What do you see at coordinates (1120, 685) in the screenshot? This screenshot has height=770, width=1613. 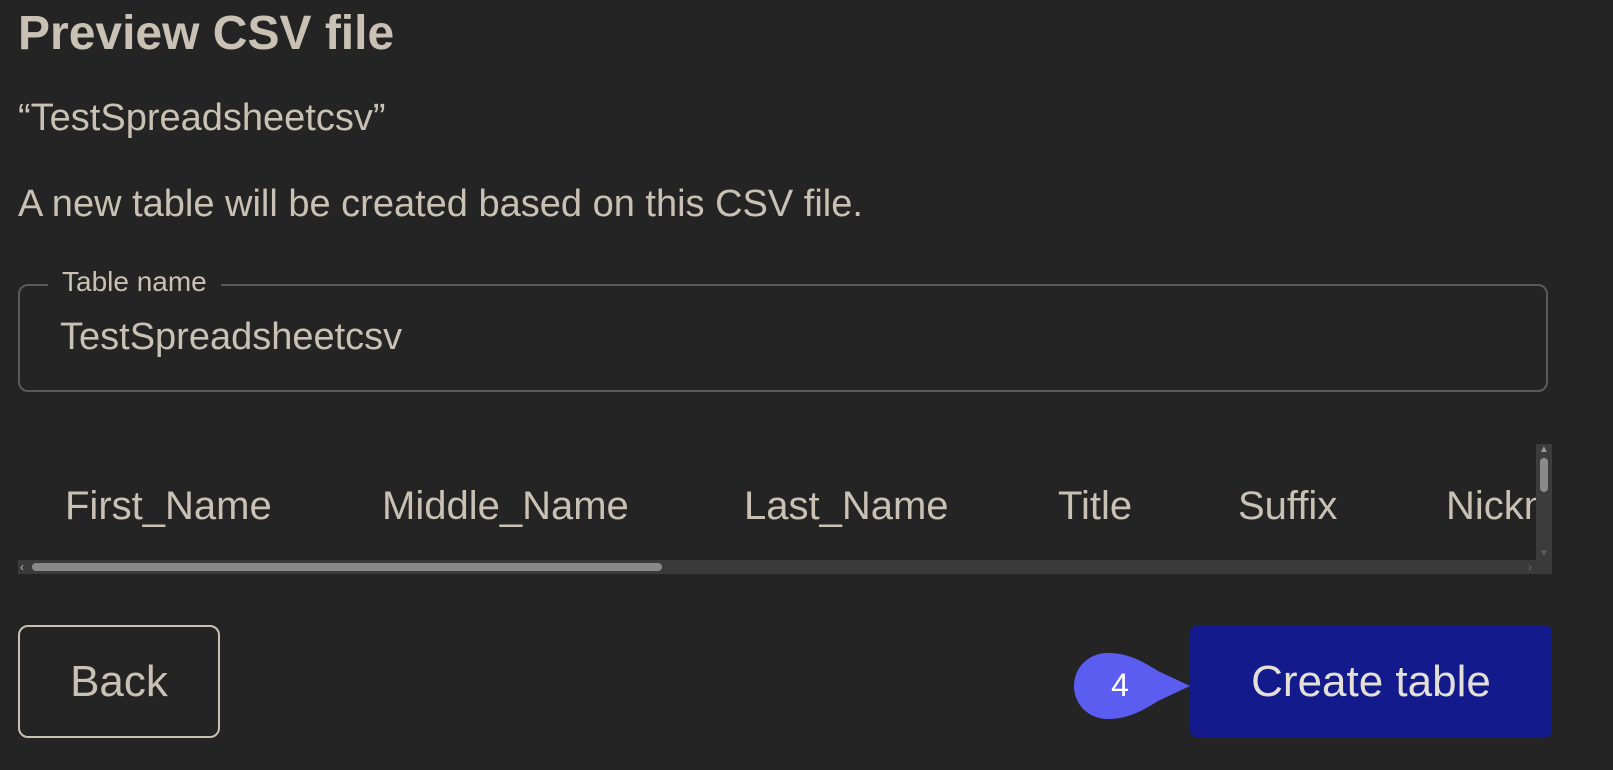 I see `step-number: 4` at bounding box center [1120, 685].